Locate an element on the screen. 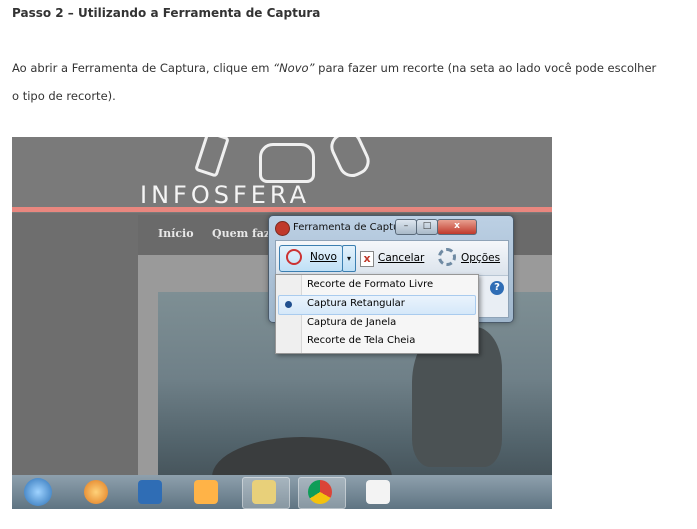 The width and height of the screenshot is (697, 529). new-snip-button: Novo is located at coordinates (311, 258).